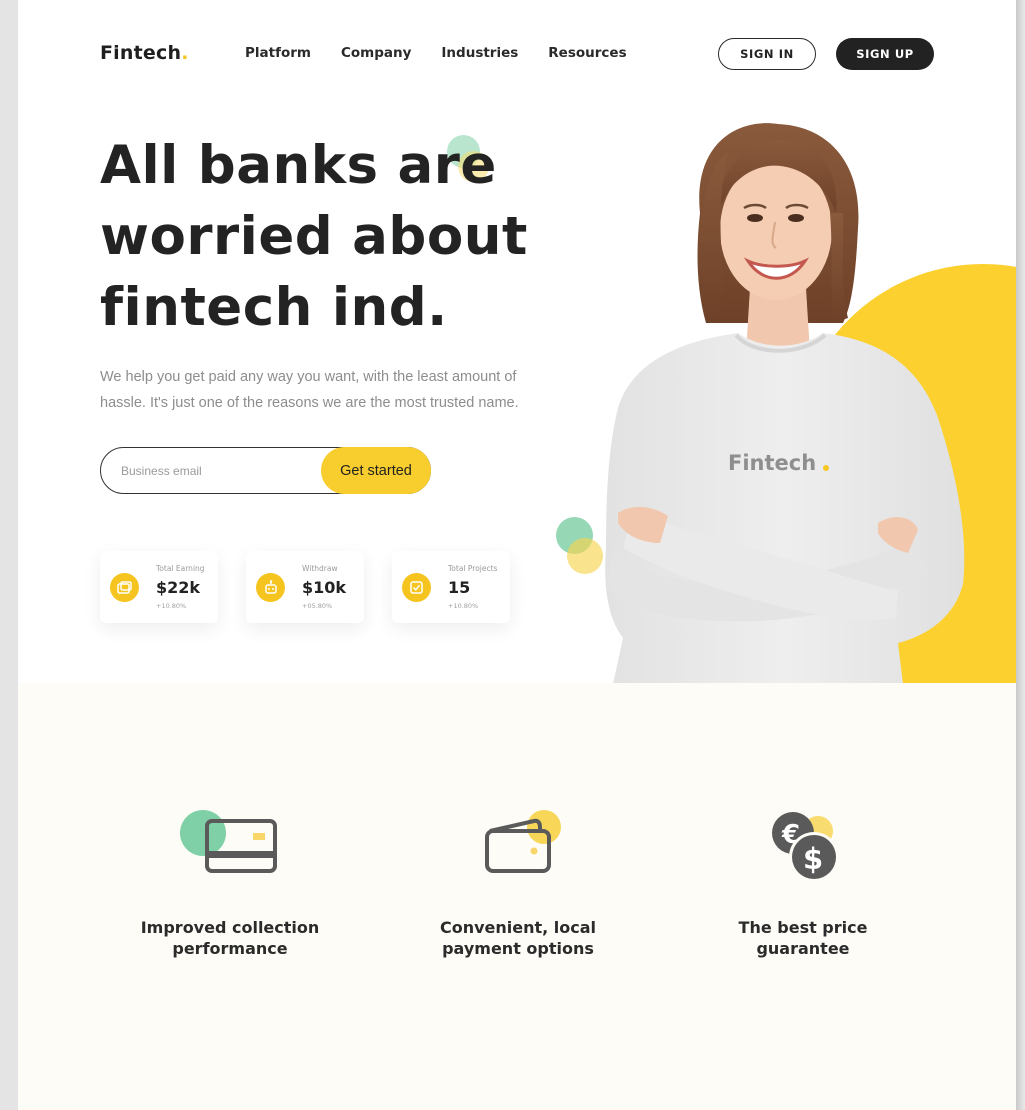 The width and height of the screenshot is (1025, 1110). Describe the element at coordinates (314, 236) in the screenshot. I see `hero-title-line: worried about` at that location.